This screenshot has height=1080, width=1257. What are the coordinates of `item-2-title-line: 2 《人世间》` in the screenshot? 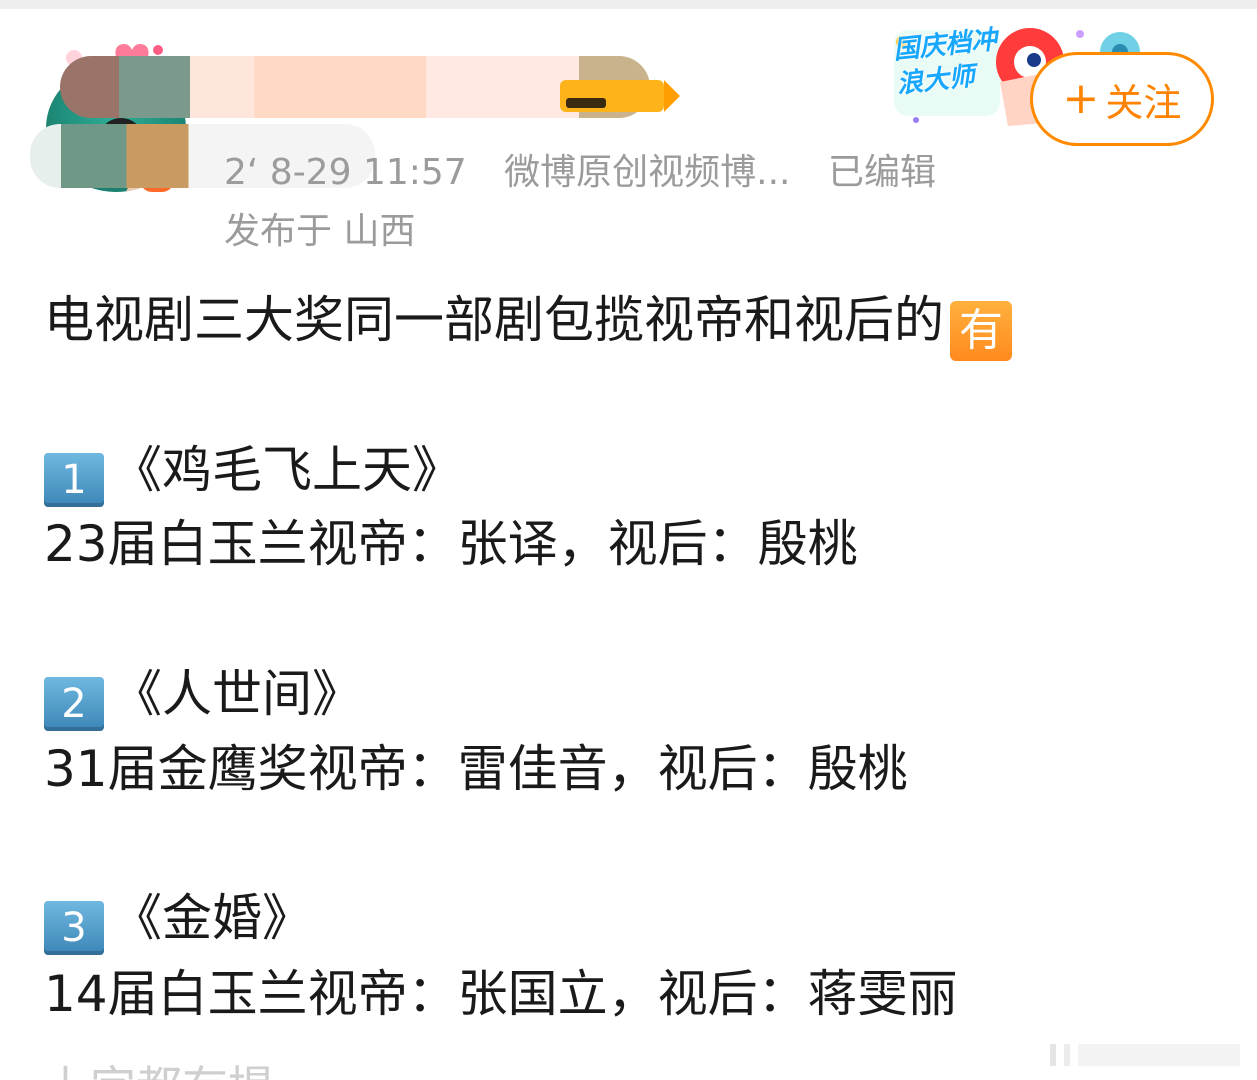 It's located at (203, 697).